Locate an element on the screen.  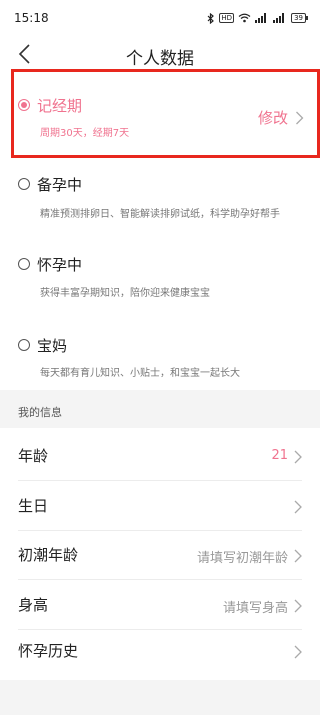
row-value: 请填写初潮年龄 is located at coordinates (242, 558).